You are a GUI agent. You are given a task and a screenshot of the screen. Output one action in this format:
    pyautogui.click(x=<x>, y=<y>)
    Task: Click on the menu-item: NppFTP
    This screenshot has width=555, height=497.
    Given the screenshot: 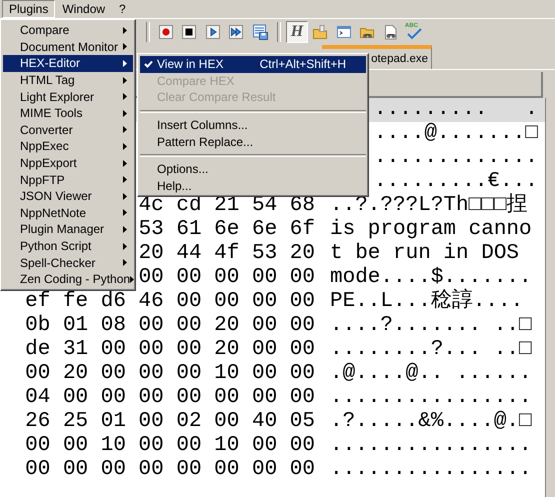 What is the action you would take?
    pyautogui.click(x=68, y=179)
    